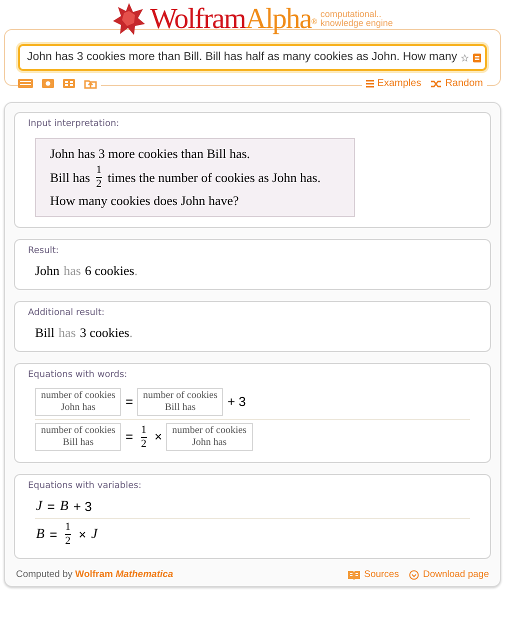 This screenshot has height=621, width=505. I want to click on camera-icon, so click(48, 83).